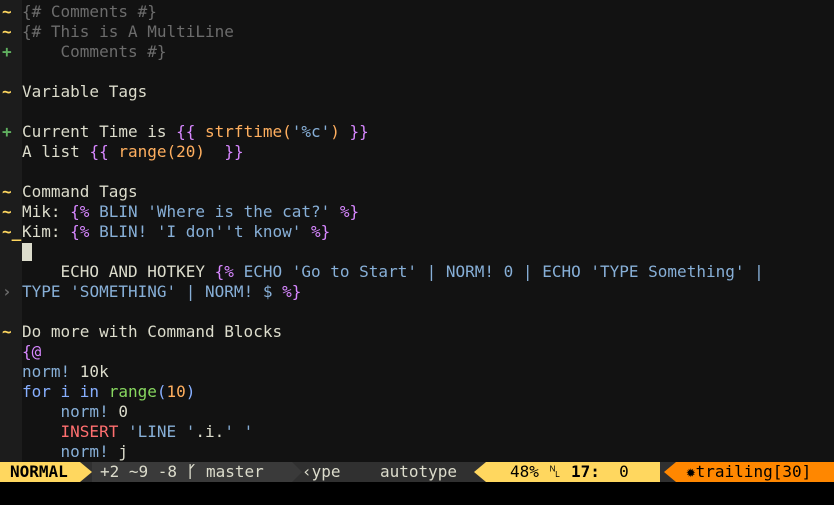 The height and width of the screenshot is (505, 834). Describe the element at coordinates (239, 431) in the screenshot. I see `syntax-token: ' '` at that location.